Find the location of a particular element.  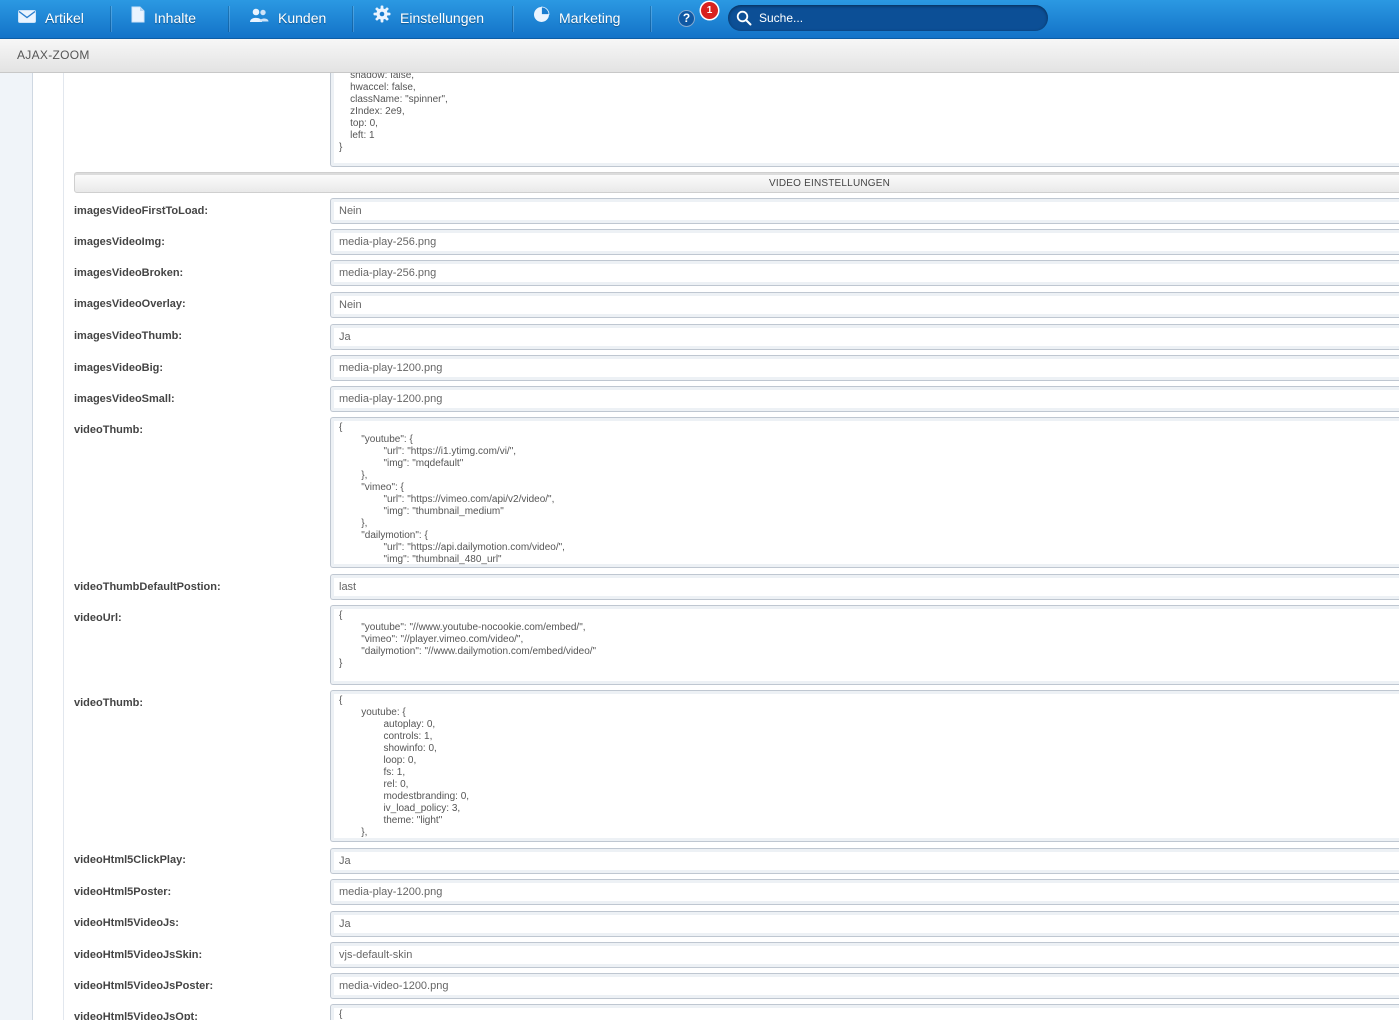

code-text: { is located at coordinates (341, 1014).